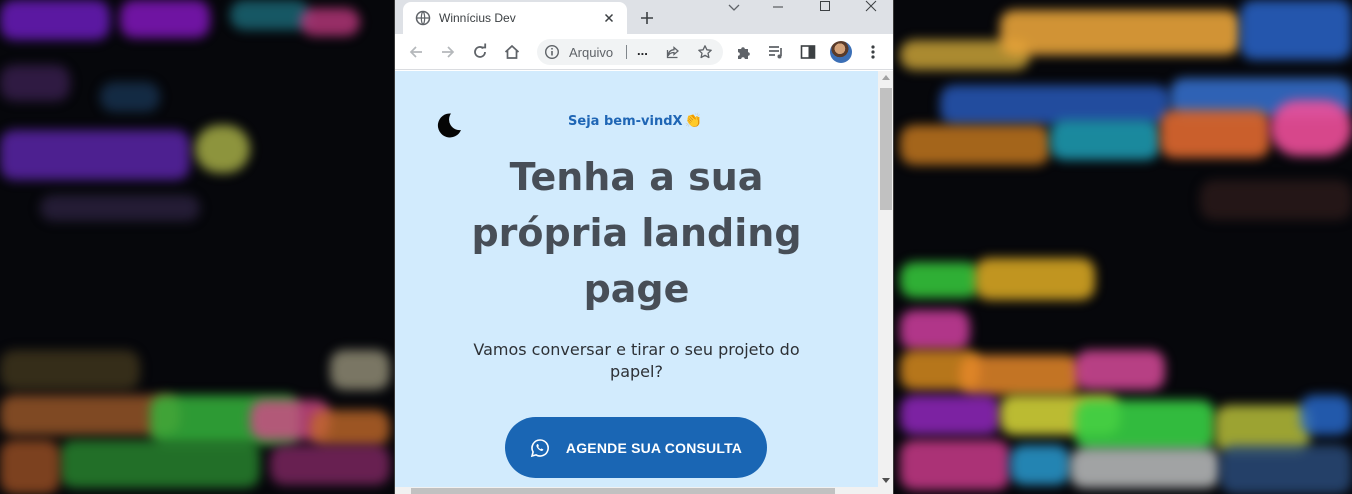 This screenshot has width=1352, height=494. I want to click on plus-icon, so click(647, 18).